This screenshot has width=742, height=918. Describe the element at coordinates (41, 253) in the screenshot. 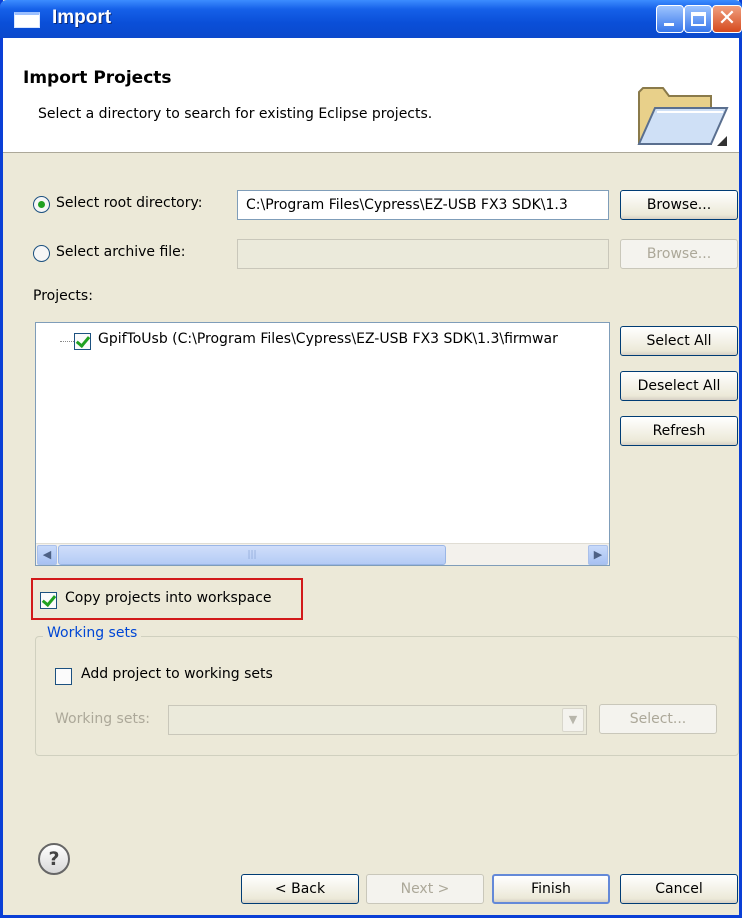

I see `archive-file-radio` at that location.